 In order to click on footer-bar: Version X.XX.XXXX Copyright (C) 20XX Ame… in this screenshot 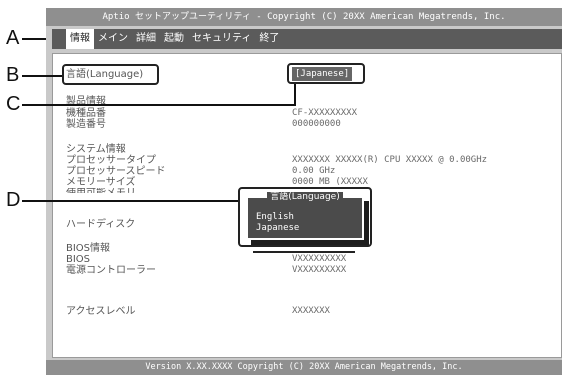, I will do `click(304, 367)`.